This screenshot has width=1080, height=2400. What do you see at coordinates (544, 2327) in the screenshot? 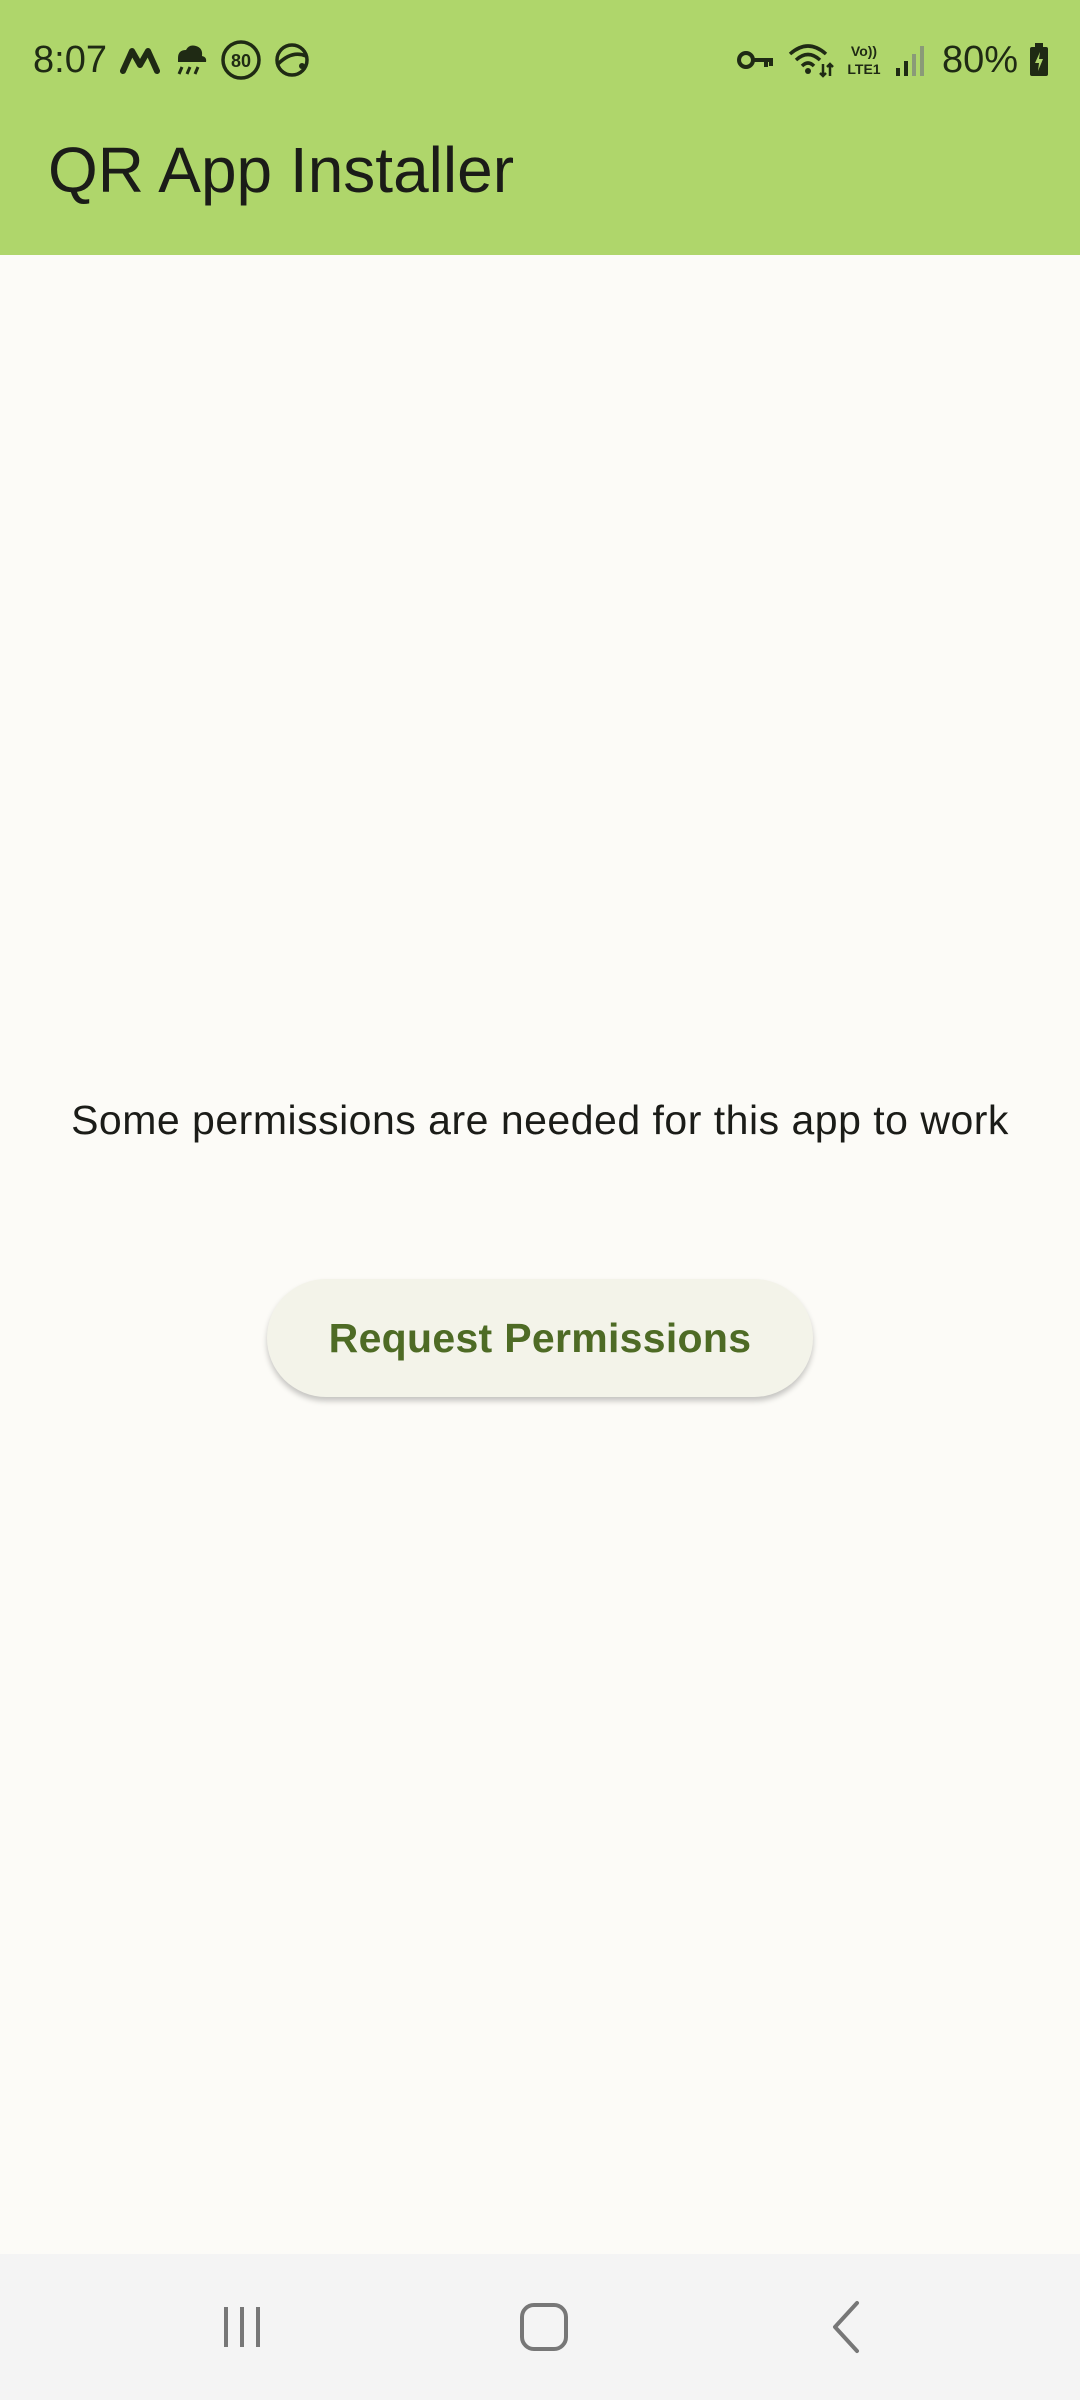
I see `home-icon` at bounding box center [544, 2327].